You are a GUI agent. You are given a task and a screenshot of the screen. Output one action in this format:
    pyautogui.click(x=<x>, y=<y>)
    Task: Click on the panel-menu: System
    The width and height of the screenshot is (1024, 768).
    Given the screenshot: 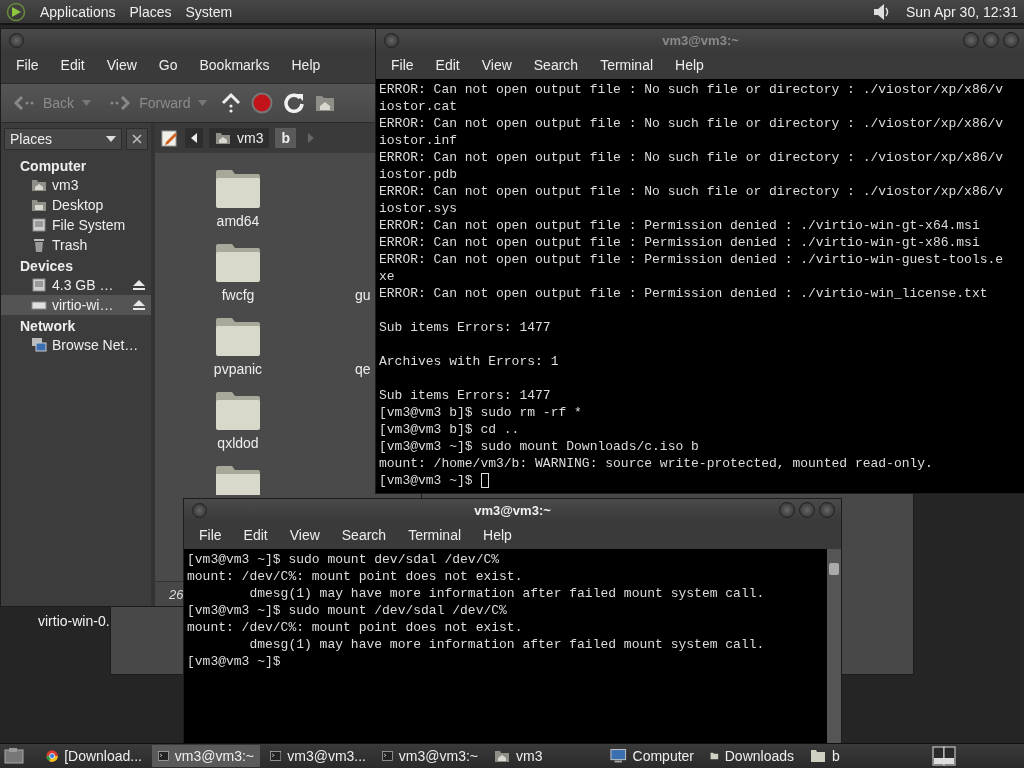 What is the action you would take?
    pyautogui.click(x=209, y=11)
    